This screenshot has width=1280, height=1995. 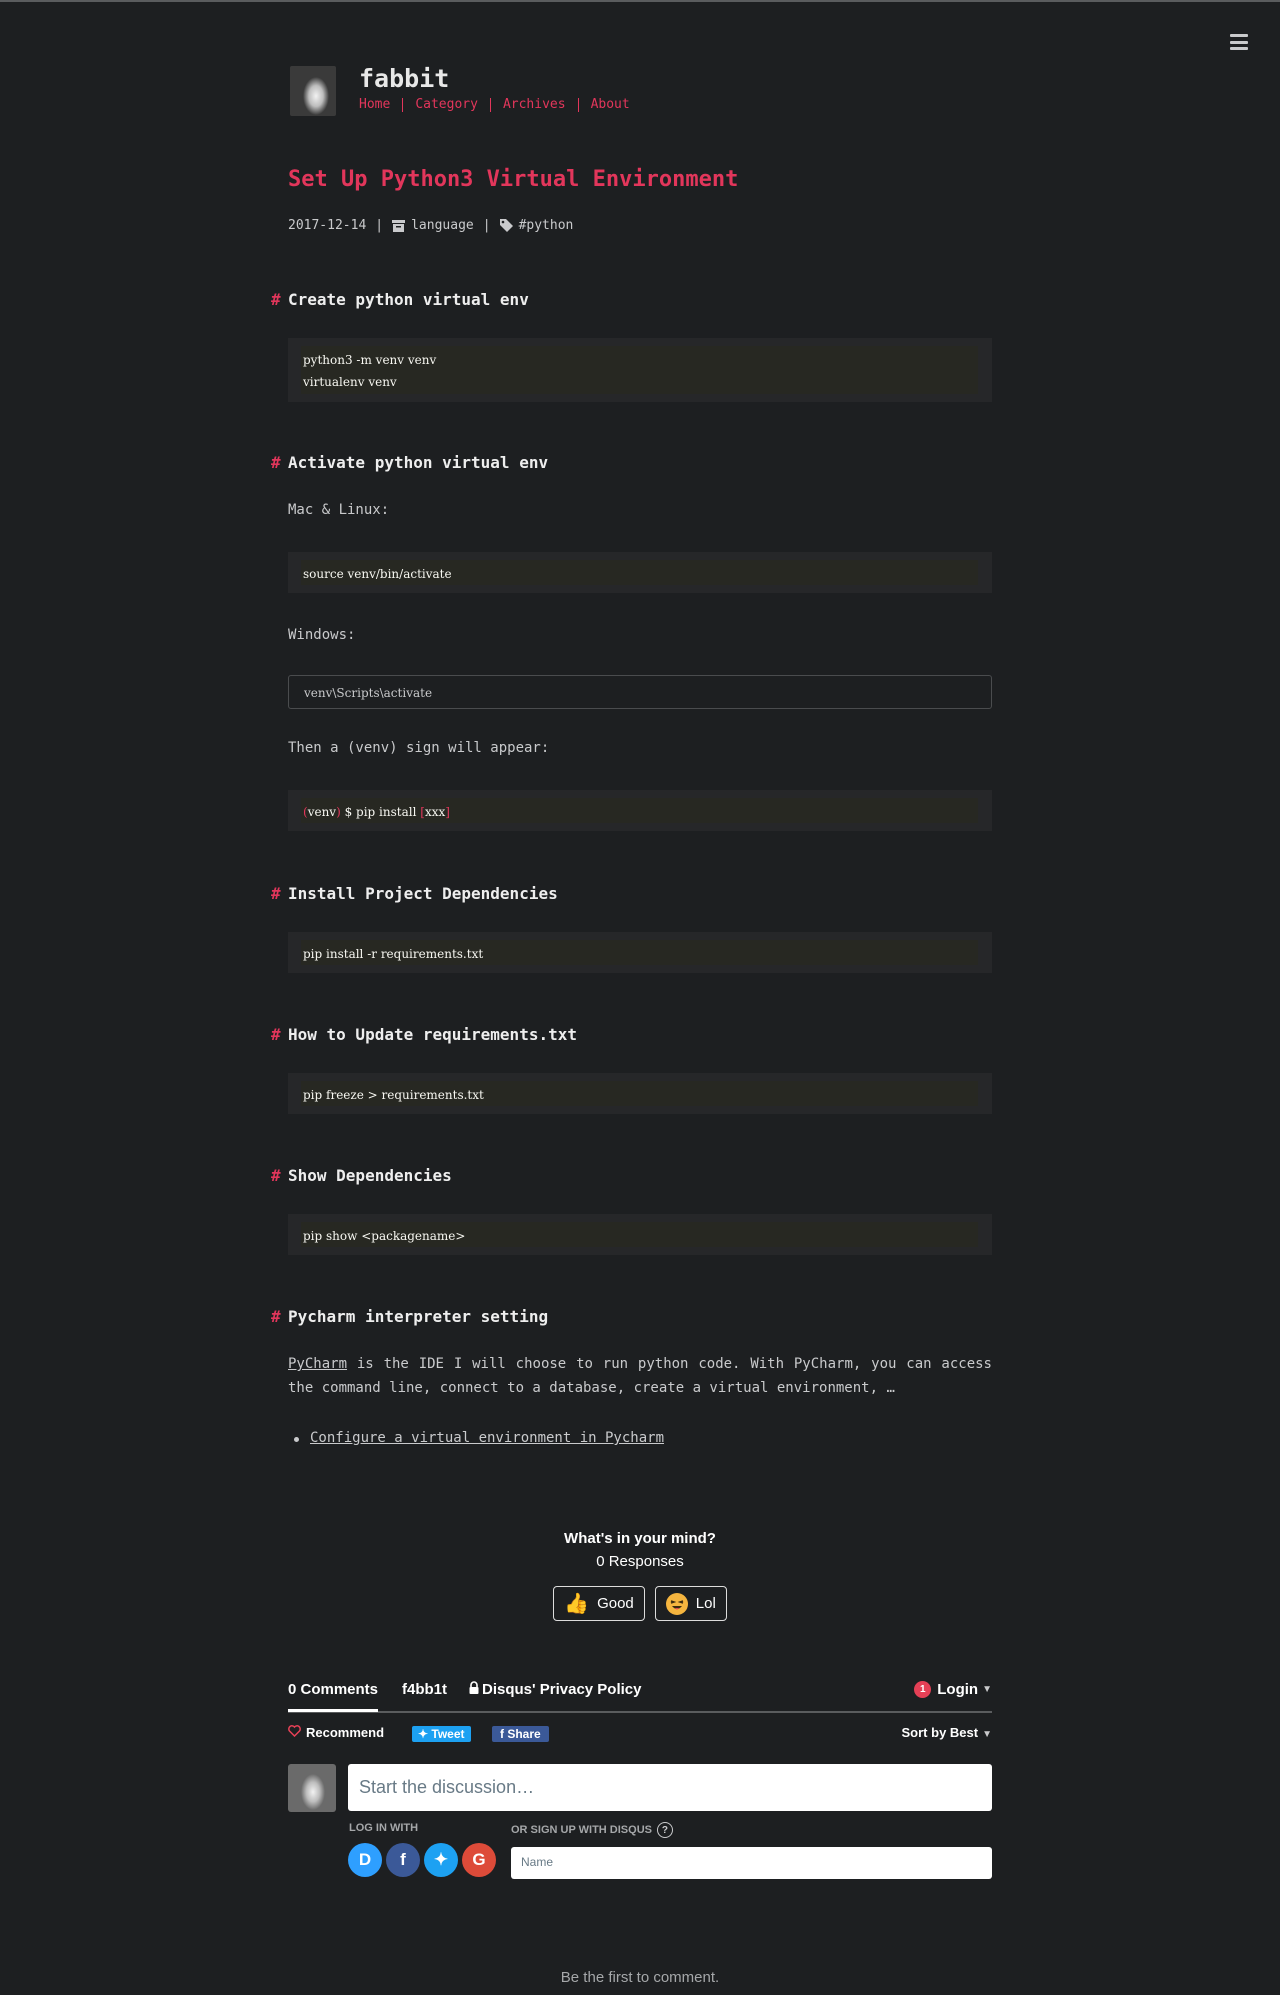 I want to click on site-title: fabbit, so click(x=404, y=78).